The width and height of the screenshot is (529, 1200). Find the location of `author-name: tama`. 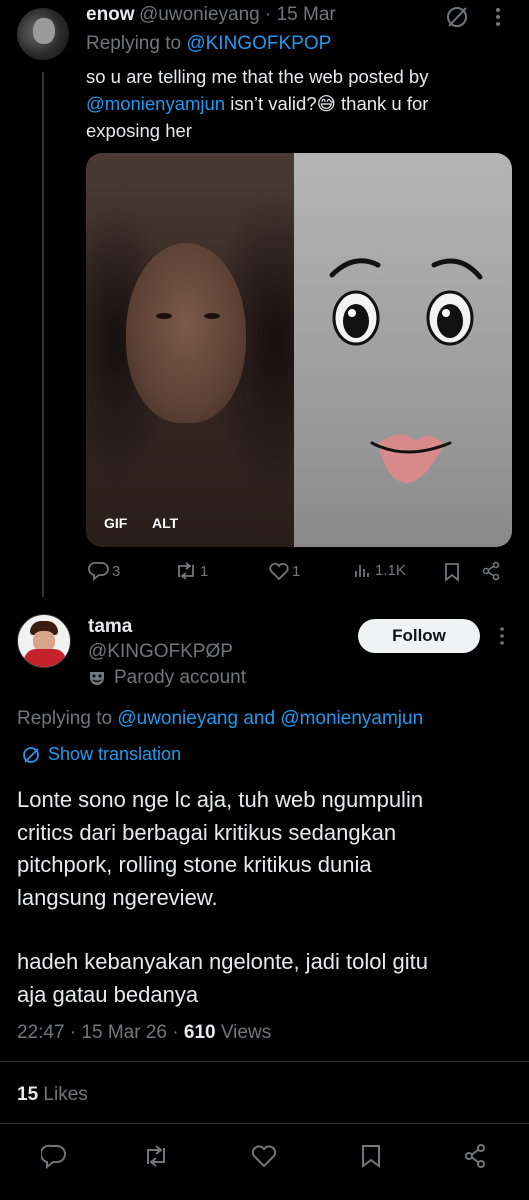

author-name: tama is located at coordinates (110, 627).